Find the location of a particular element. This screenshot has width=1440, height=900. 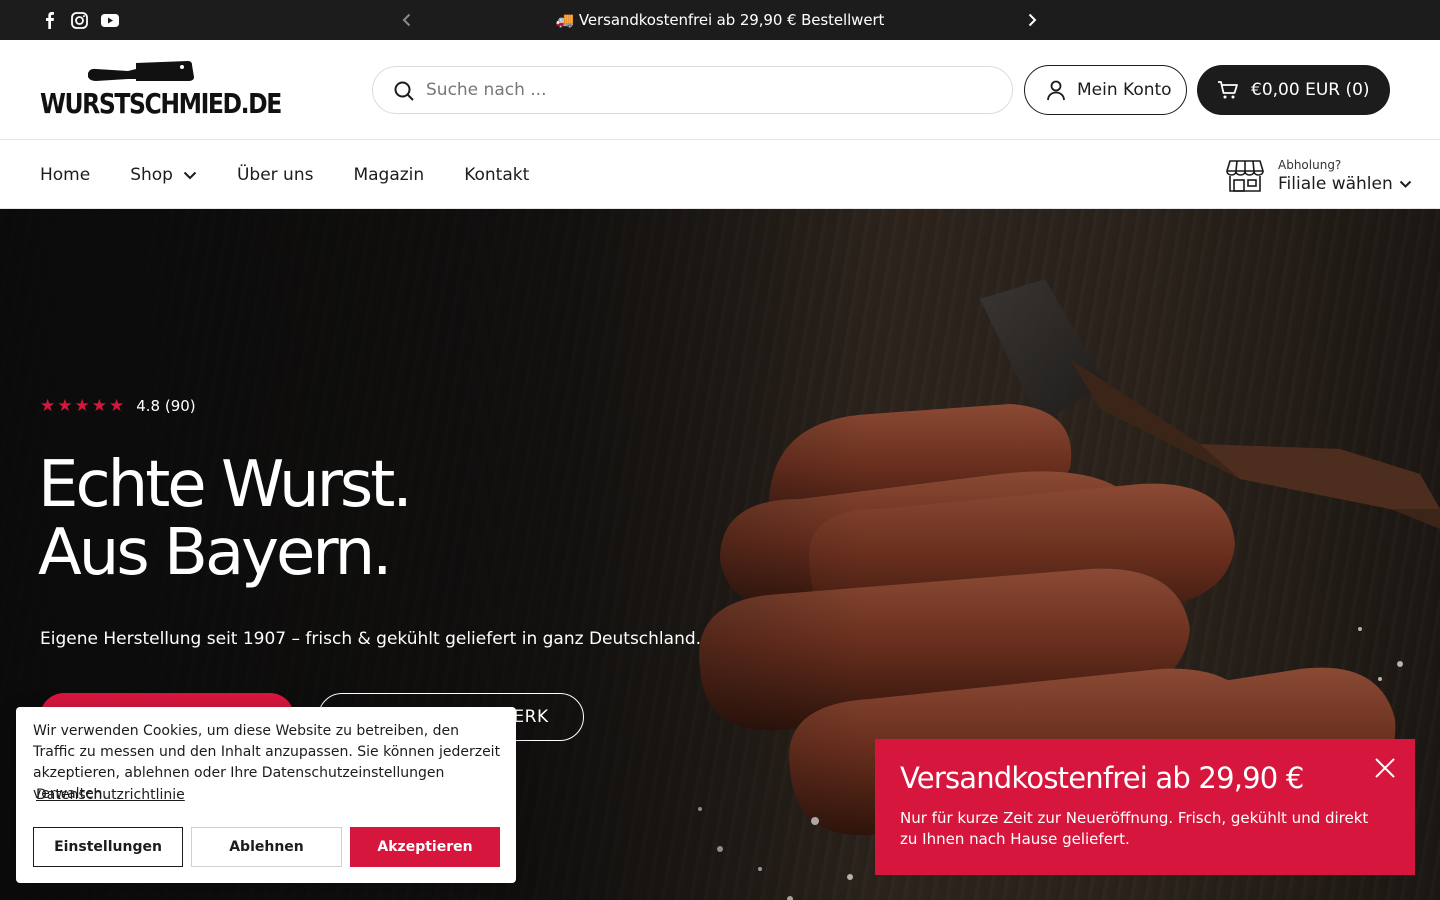

cart-button: €0,00 EUR (0) is located at coordinates (1293, 90).